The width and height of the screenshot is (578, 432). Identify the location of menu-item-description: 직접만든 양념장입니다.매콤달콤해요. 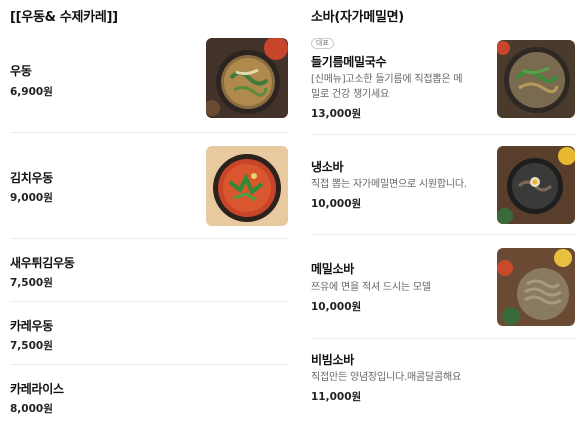
(386, 377).